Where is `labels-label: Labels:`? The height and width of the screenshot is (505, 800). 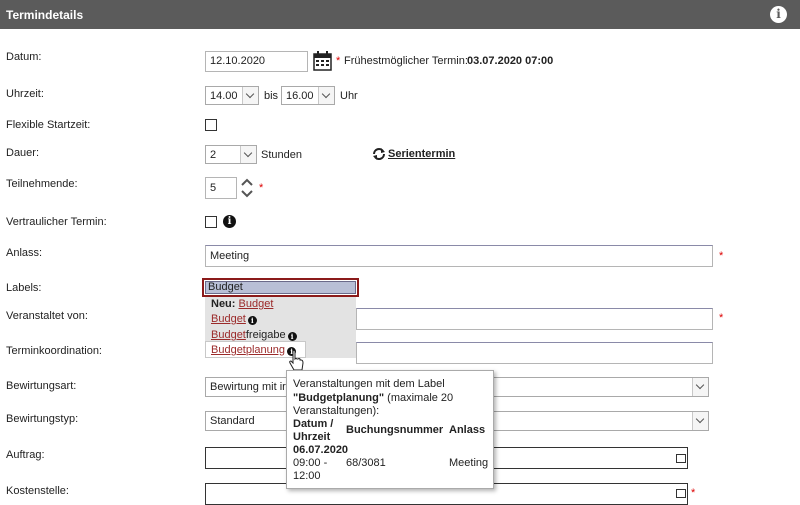
labels-label: Labels: is located at coordinates (24, 288).